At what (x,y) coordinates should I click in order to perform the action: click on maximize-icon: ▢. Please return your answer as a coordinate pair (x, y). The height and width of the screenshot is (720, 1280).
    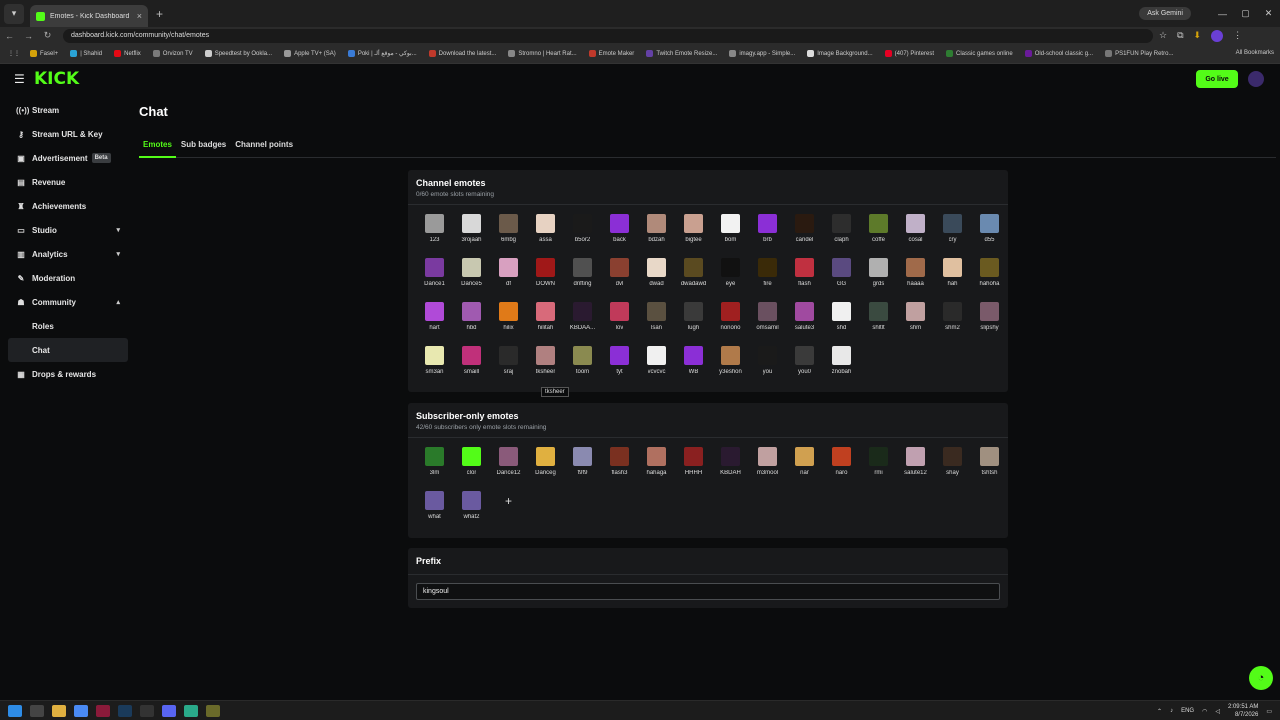
    Looking at the image, I should click on (1245, 13).